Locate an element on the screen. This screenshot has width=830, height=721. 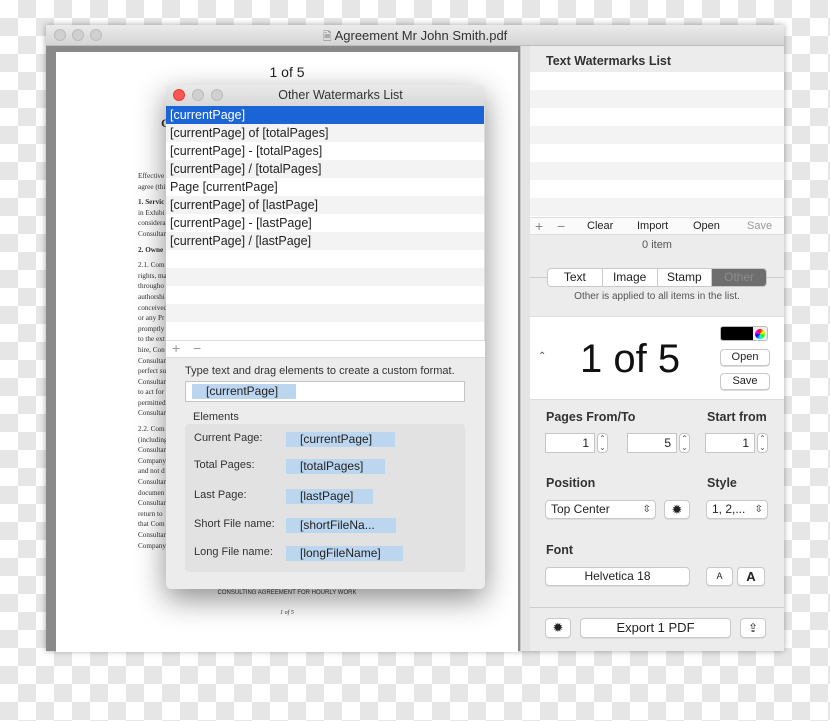
dialog-remove-button: − is located at coordinates (197, 348).